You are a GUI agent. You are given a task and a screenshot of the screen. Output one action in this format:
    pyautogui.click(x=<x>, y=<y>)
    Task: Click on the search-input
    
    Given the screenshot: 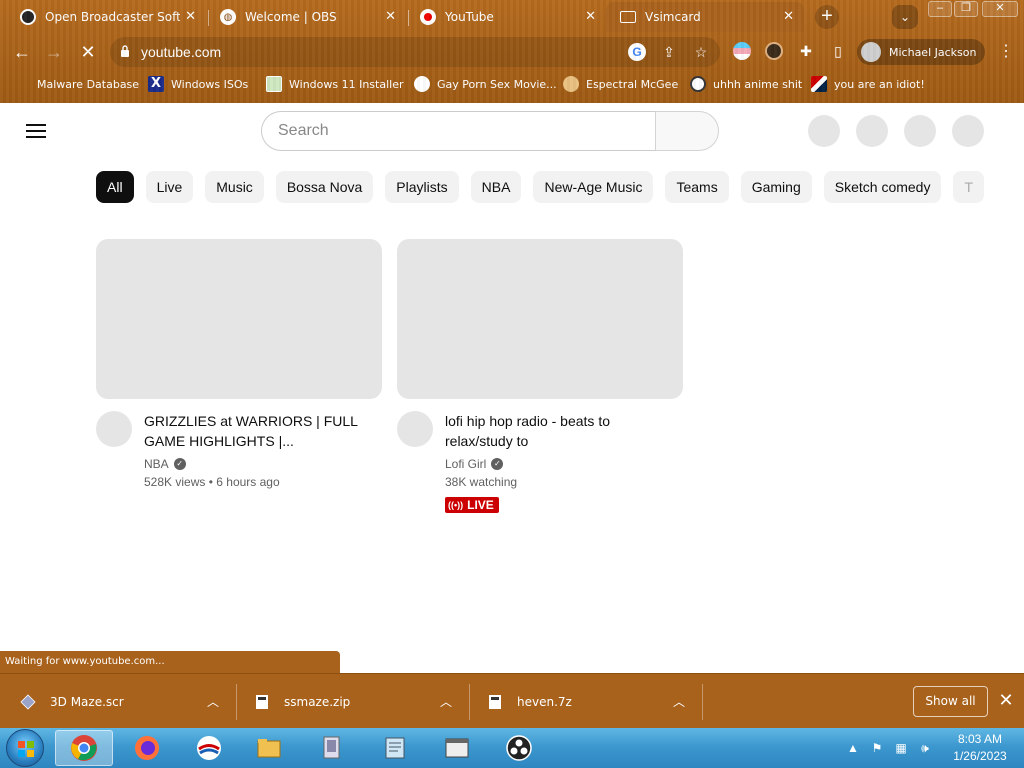 What is the action you would take?
    pyautogui.click(x=458, y=131)
    